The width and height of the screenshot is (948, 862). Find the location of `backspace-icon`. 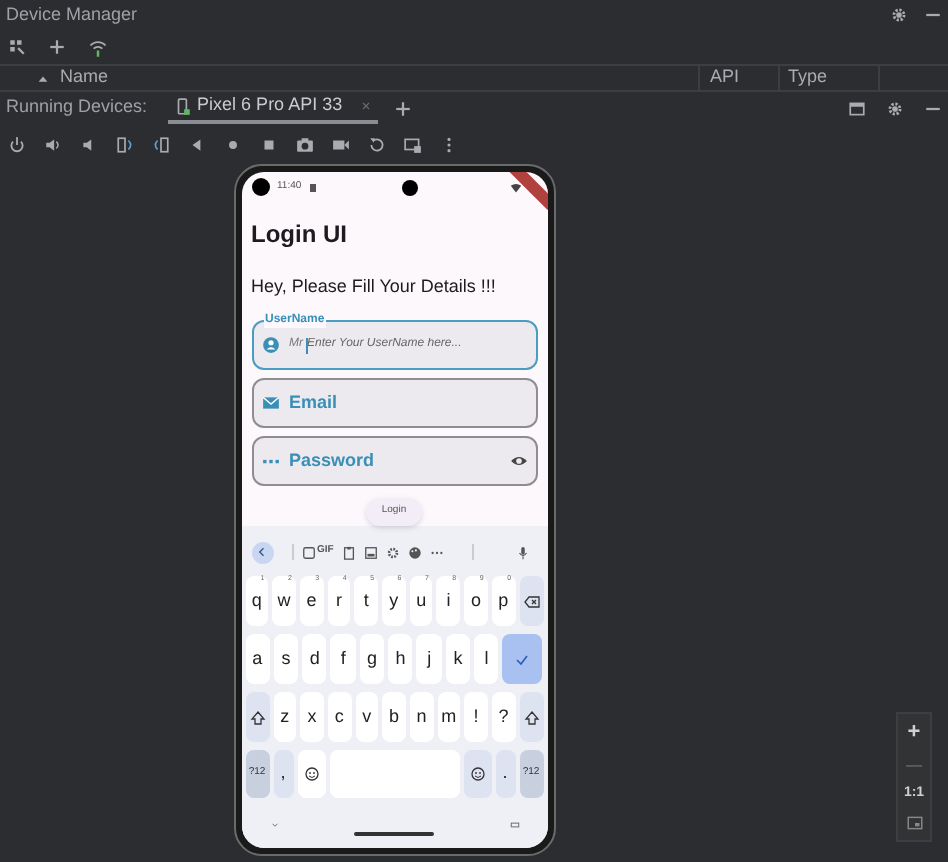

backspace-icon is located at coordinates (531, 601).